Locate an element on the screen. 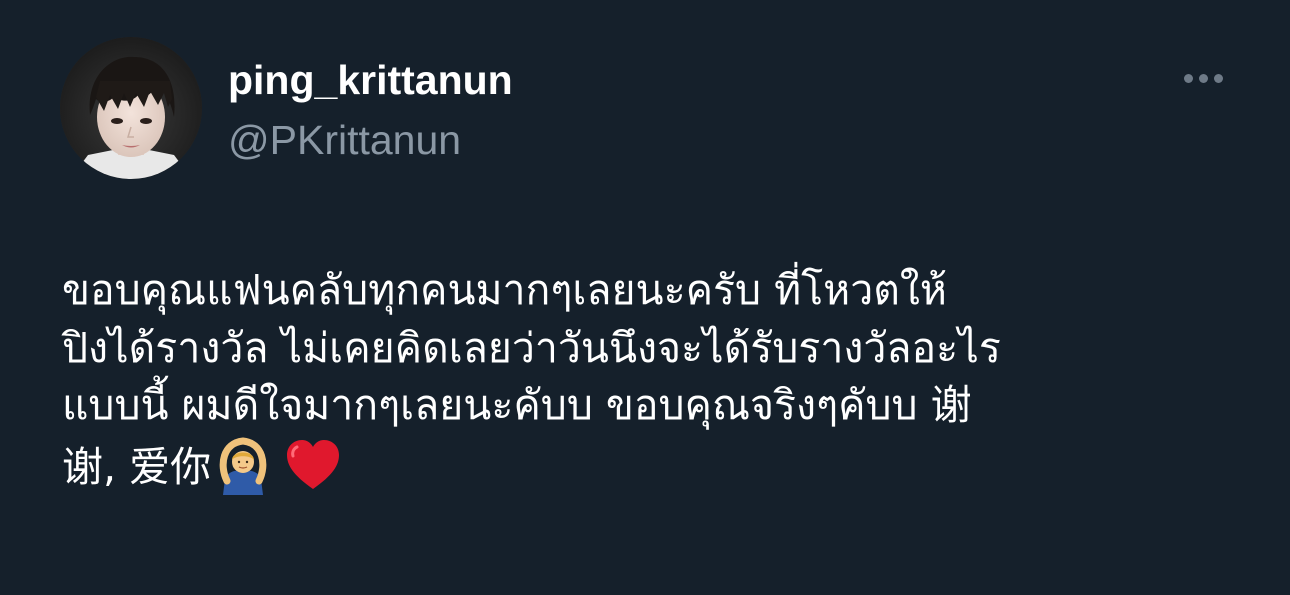 This screenshot has height=595, width=1290. avatar is located at coordinates (131, 108).